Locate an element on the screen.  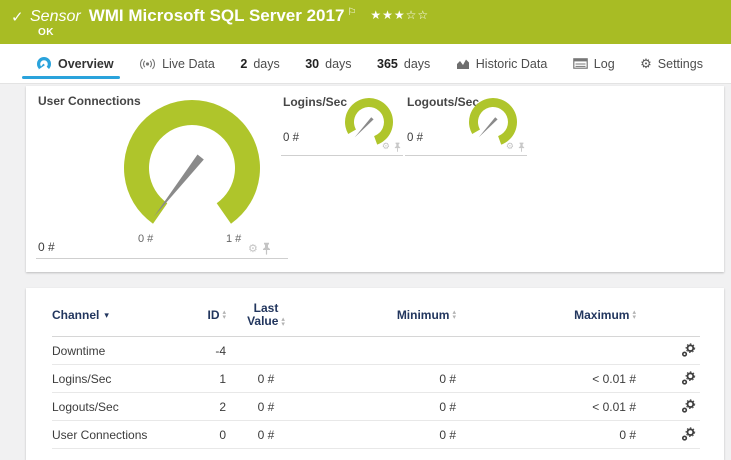
column-header-maximum: Maximum ▴ ▾ is located at coordinates (605, 315).